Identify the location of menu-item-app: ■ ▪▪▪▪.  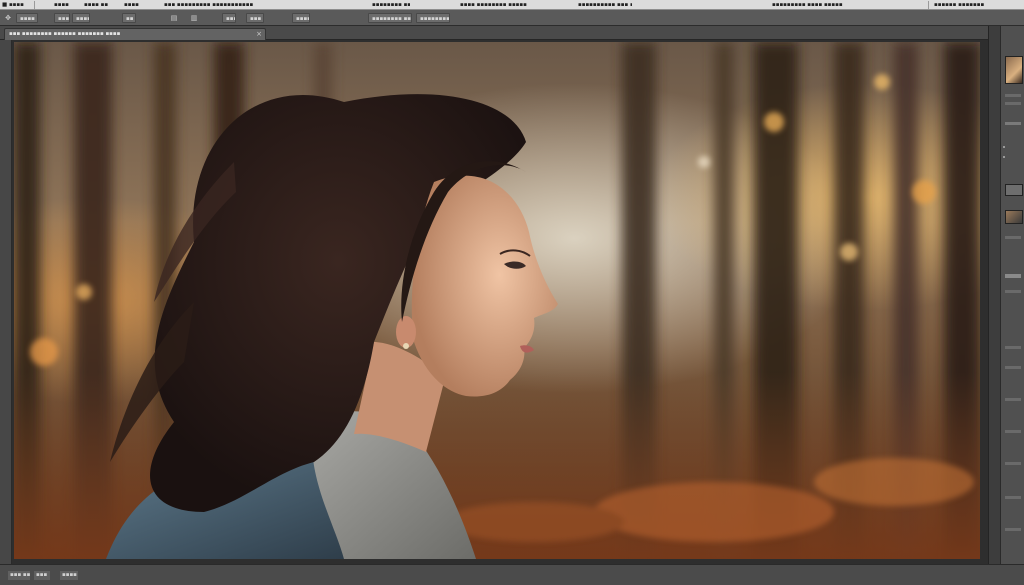
(17, 5).